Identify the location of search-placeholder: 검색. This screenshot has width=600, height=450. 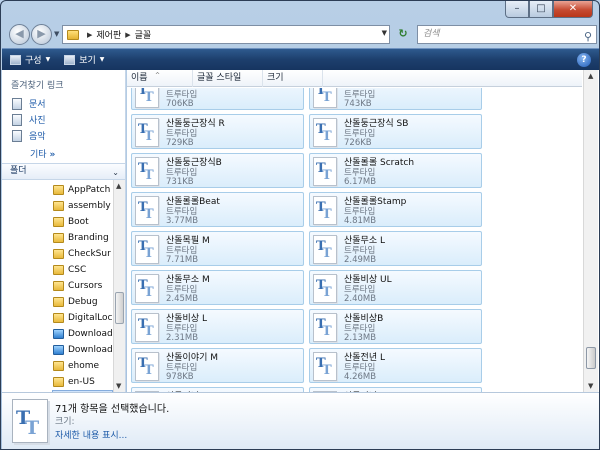
(431, 34).